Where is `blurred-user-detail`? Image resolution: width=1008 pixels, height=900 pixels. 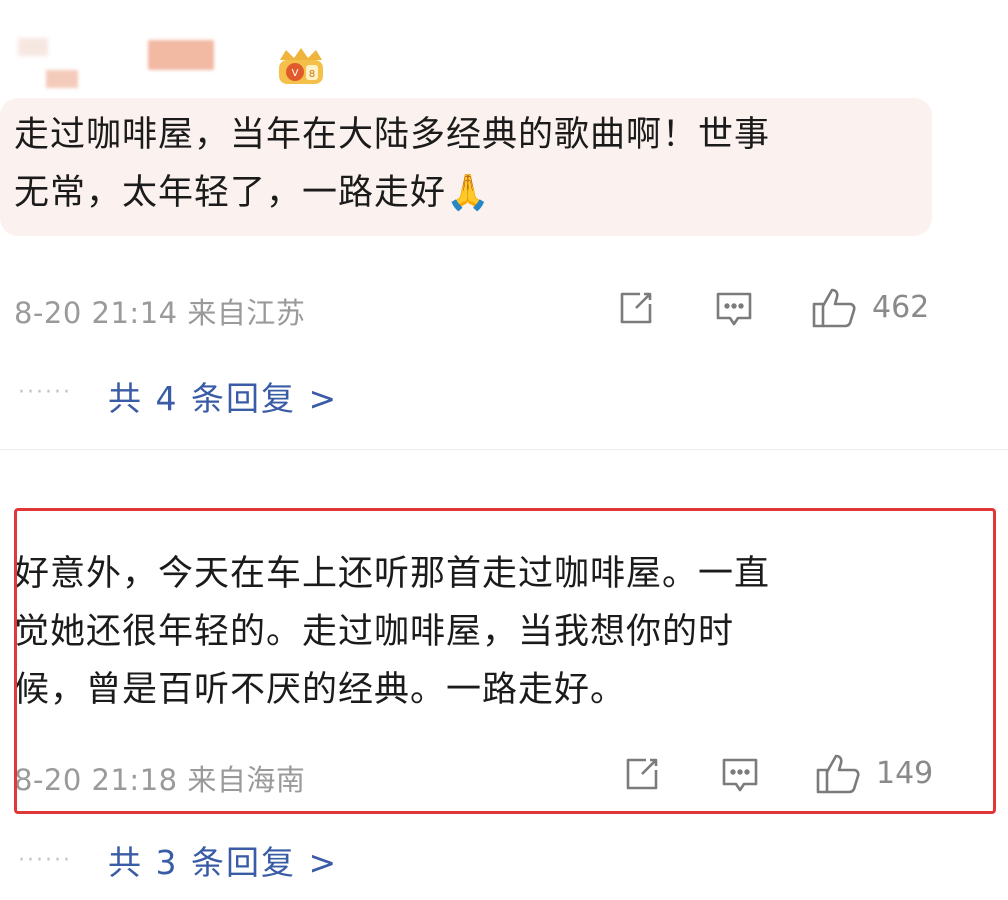 blurred-user-detail is located at coordinates (62, 79).